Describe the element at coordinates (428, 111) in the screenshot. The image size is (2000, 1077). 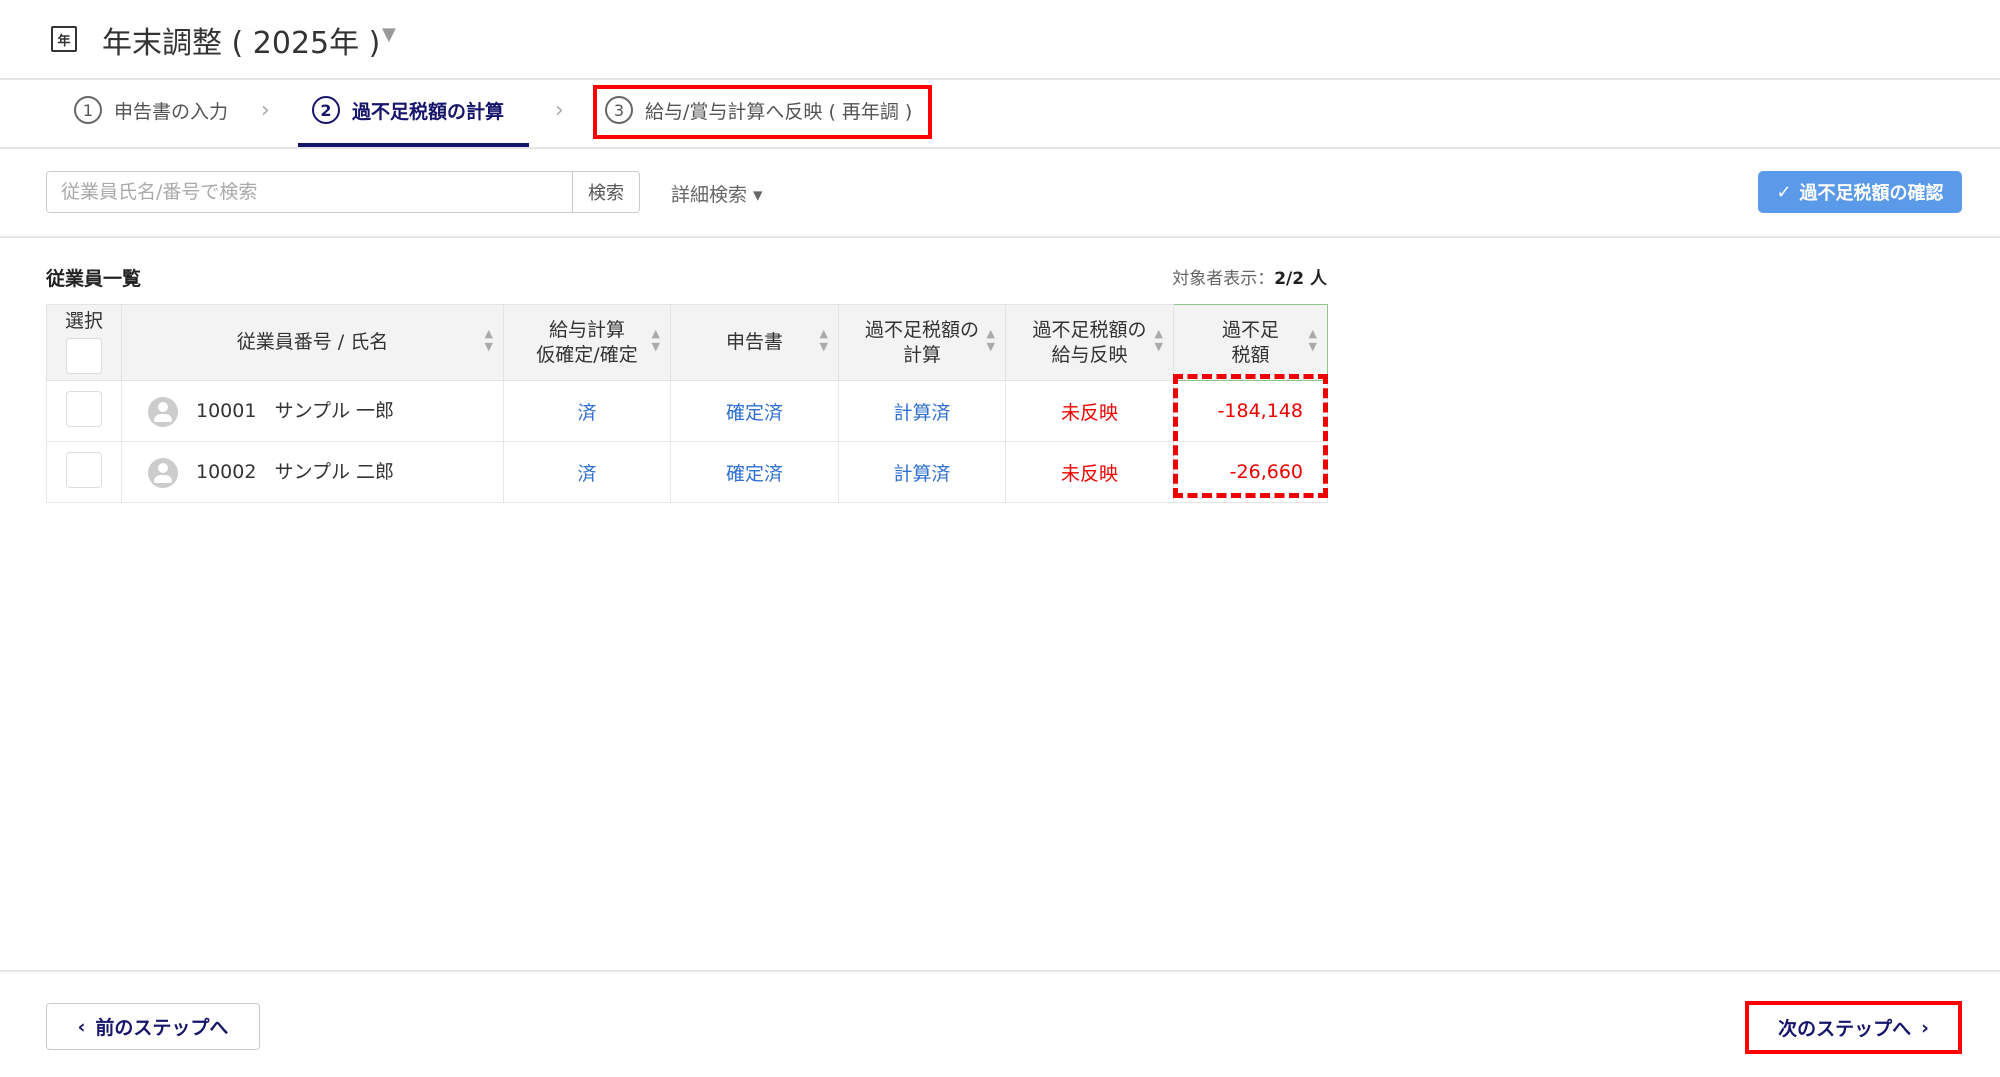
I see `step-label: 過不足税額の計算` at that location.